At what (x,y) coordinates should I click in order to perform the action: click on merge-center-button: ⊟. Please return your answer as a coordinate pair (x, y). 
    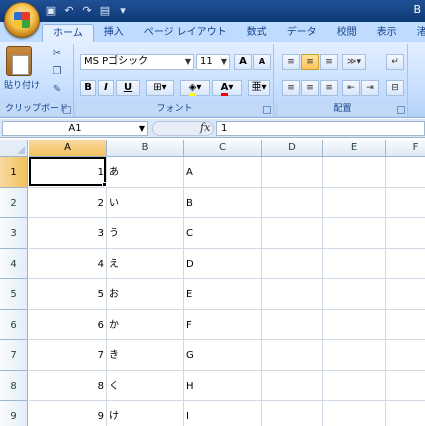
    Looking at the image, I should click on (395, 88).